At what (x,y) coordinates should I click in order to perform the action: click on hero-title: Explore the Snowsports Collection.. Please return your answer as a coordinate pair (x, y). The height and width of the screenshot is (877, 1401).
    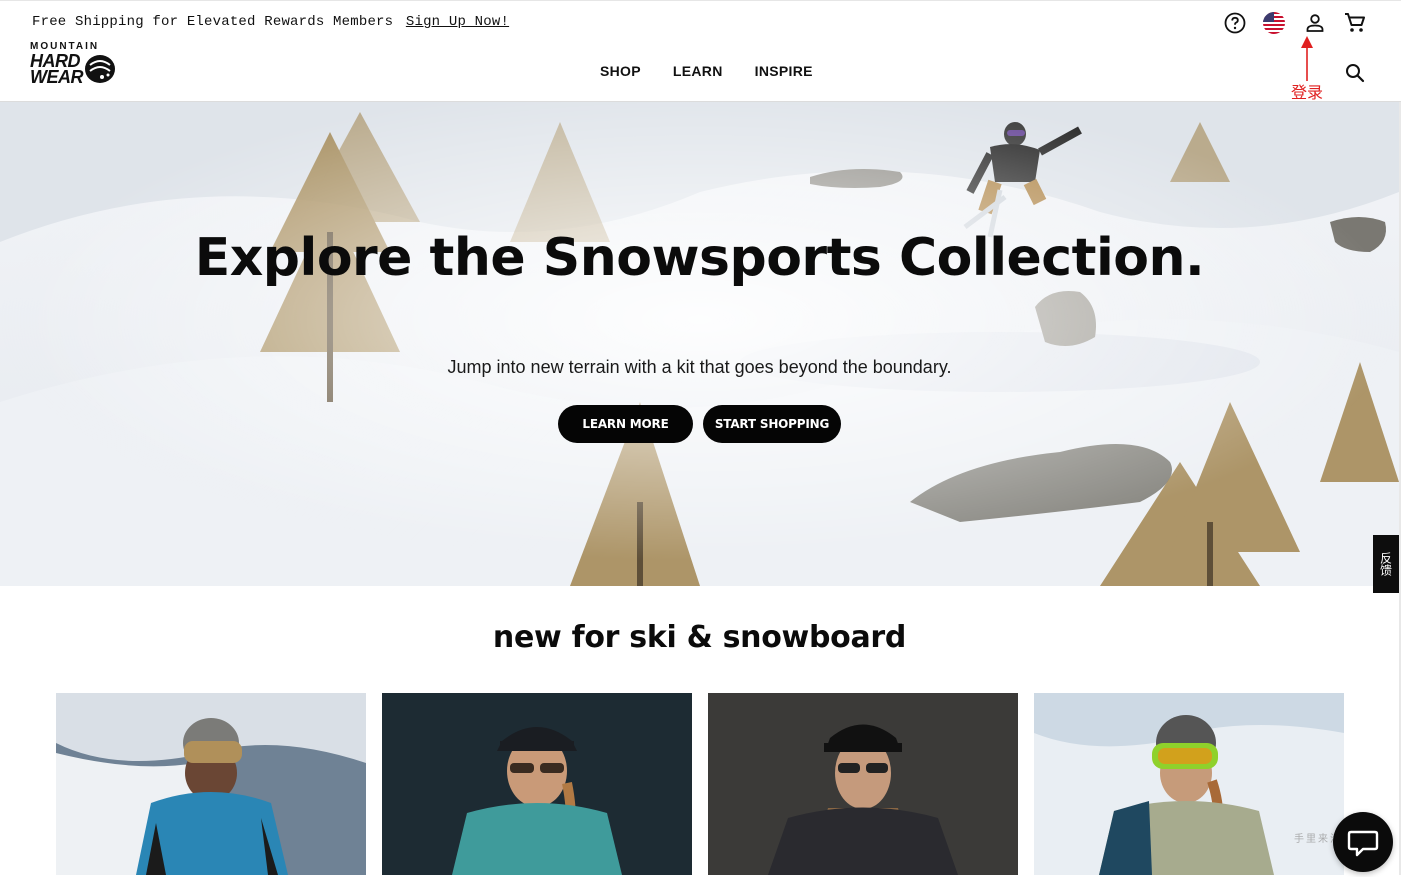
    Looking at the image, I should click on (699, 258).